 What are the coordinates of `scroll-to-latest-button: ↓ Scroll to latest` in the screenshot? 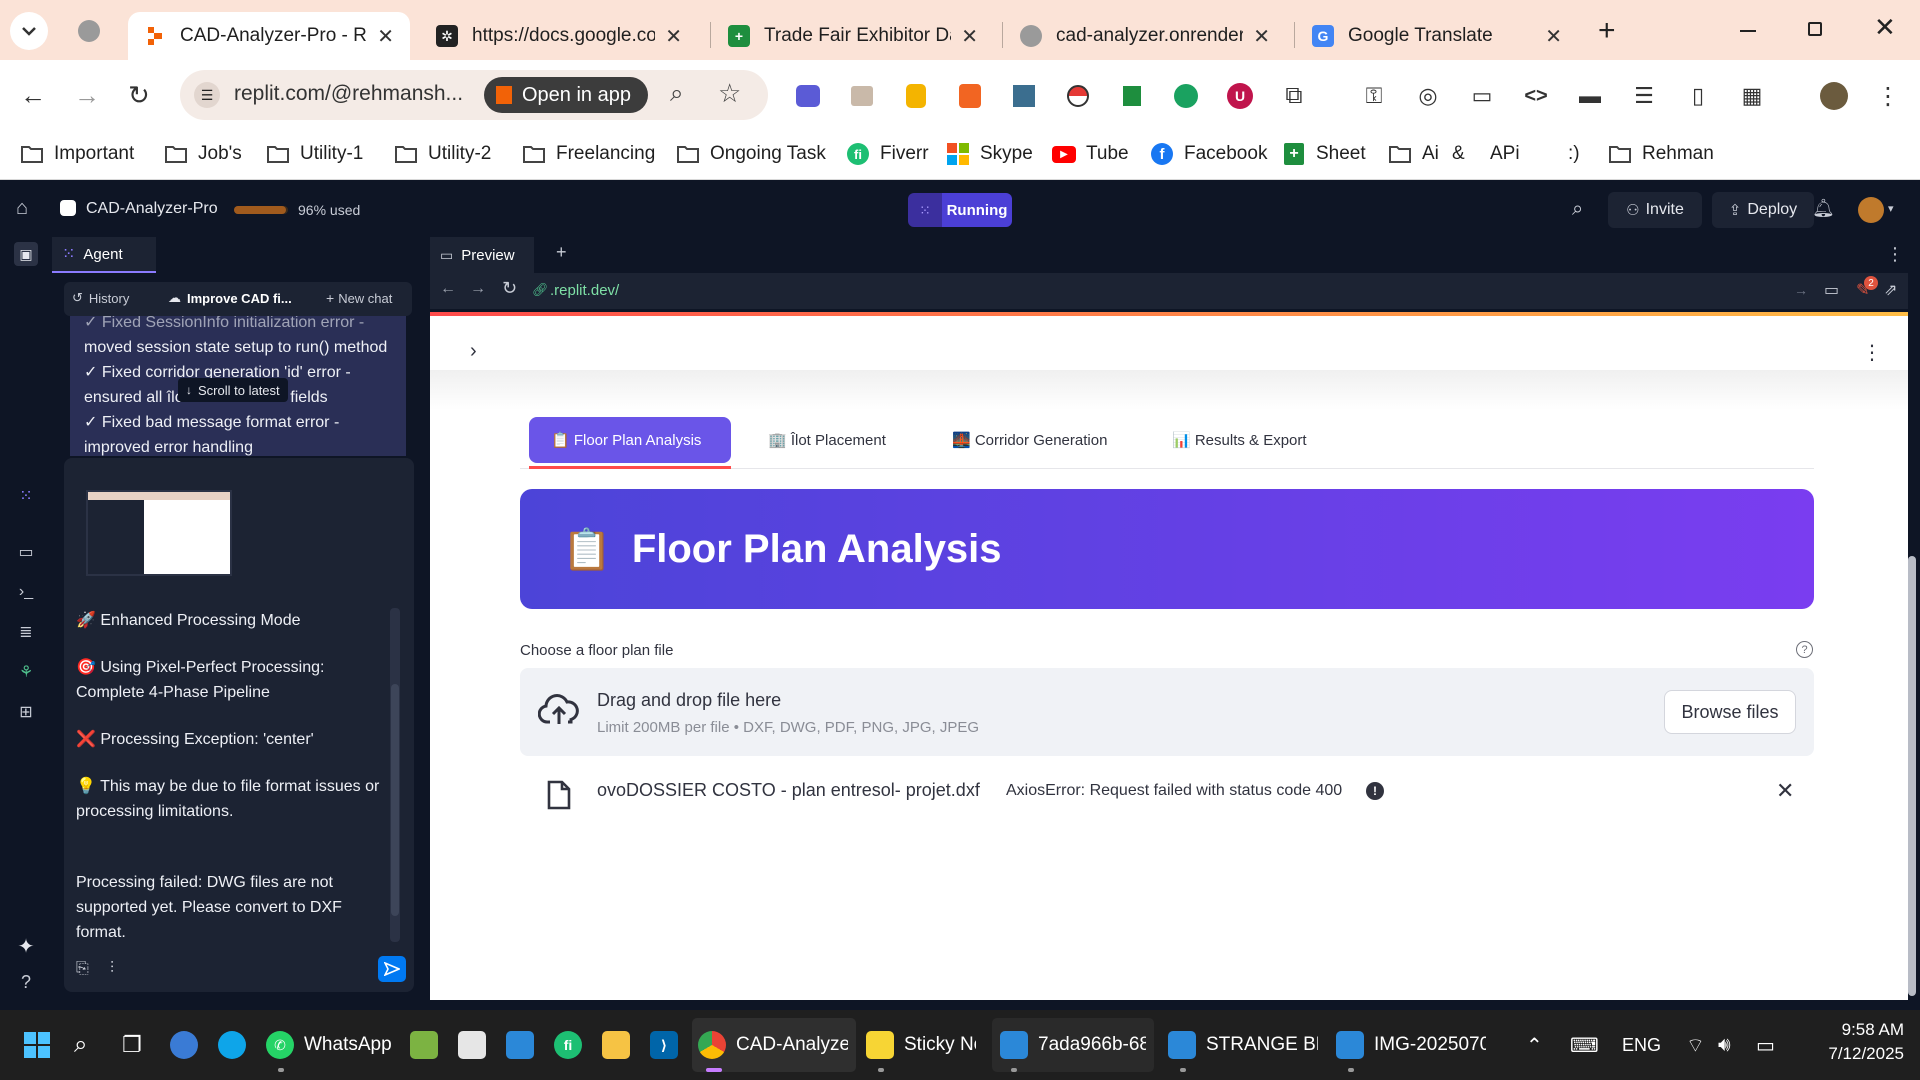 It's located at (233, 390).